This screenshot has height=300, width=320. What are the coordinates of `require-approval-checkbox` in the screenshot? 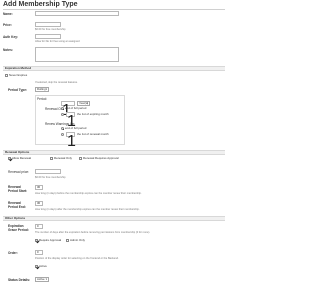 It's located at (36, 240).